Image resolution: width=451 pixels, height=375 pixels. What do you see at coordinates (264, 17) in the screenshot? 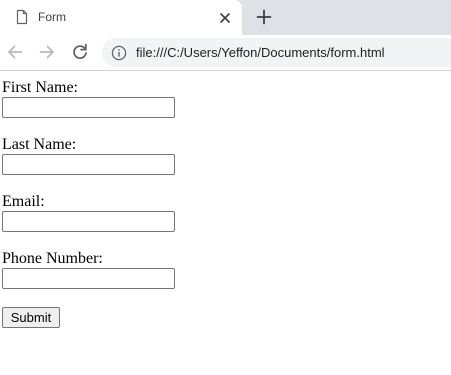
I see `plus-icon` at bounding box center [264, 17].